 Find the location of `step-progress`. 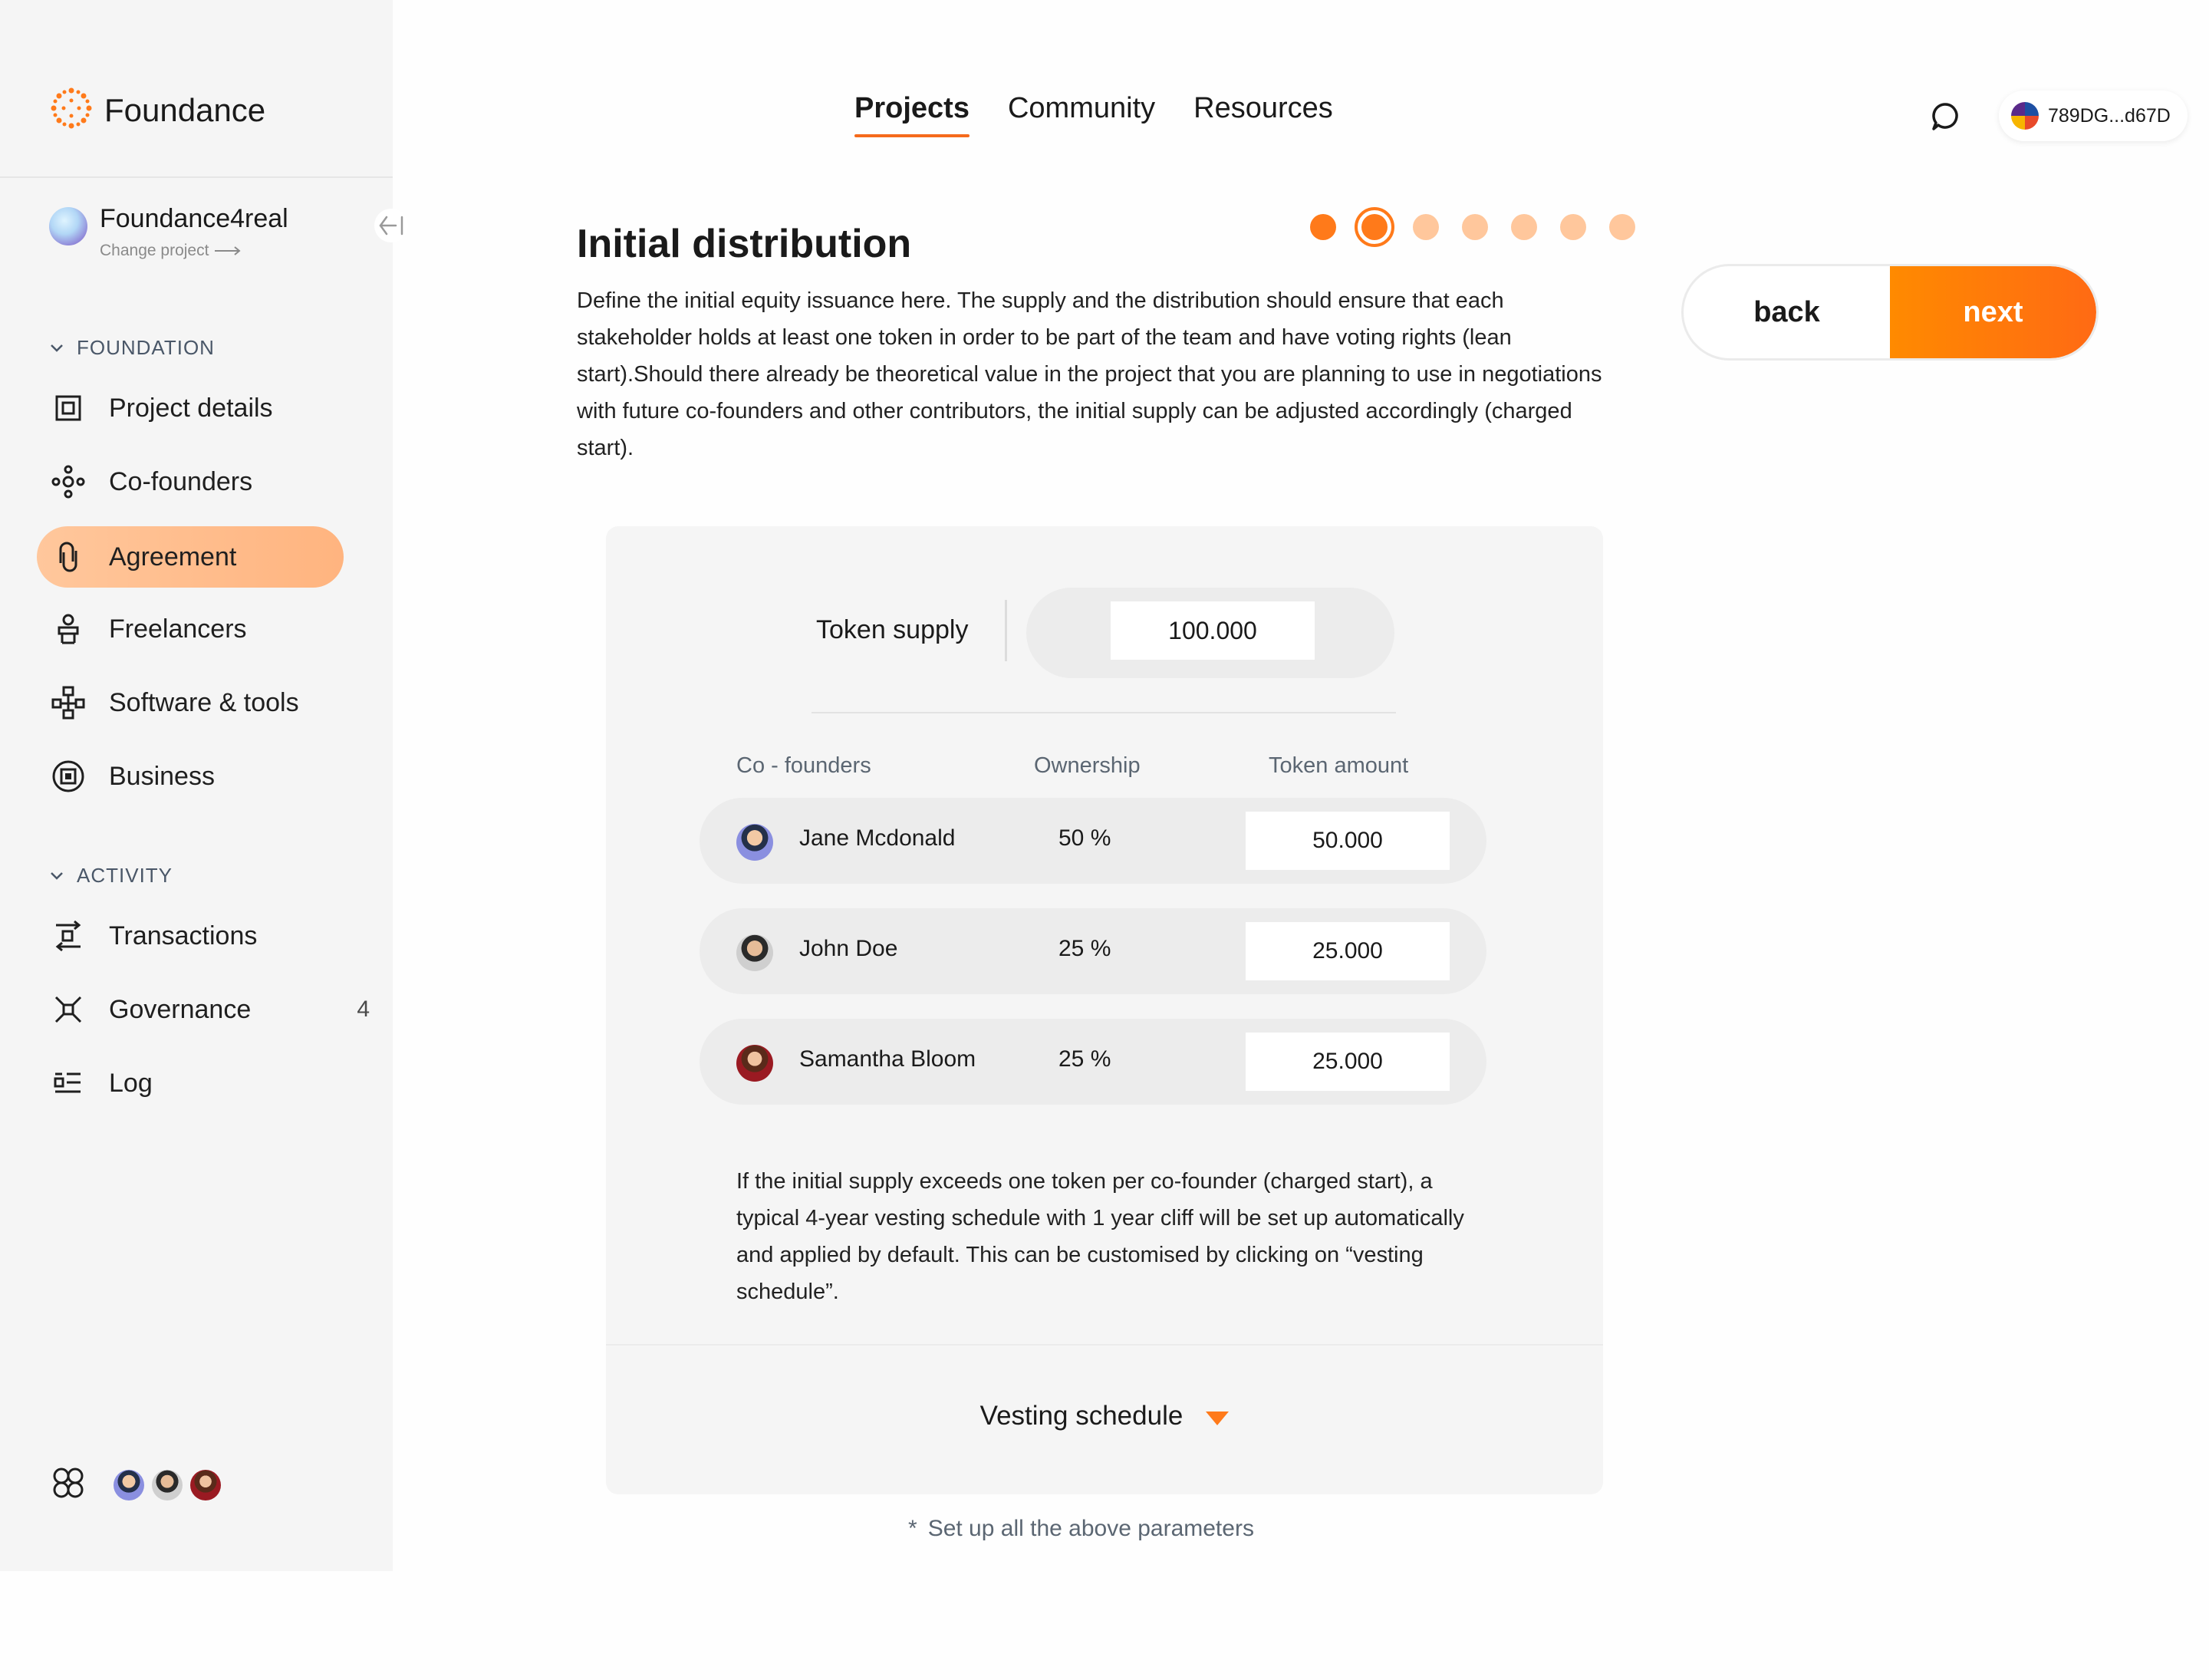

step-progress is located at coordinates (1472, 227).